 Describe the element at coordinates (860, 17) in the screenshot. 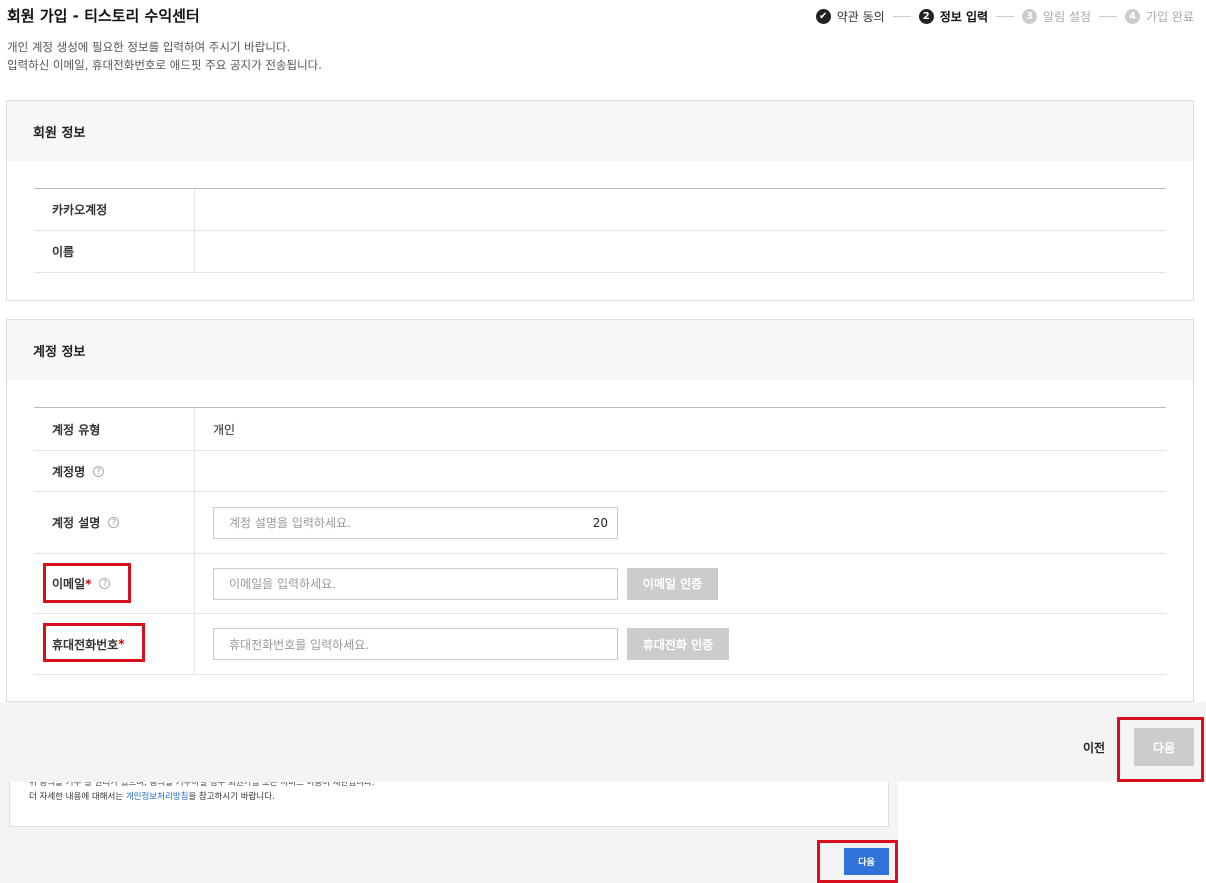

I see `step-label: 약관 동의` at that location.